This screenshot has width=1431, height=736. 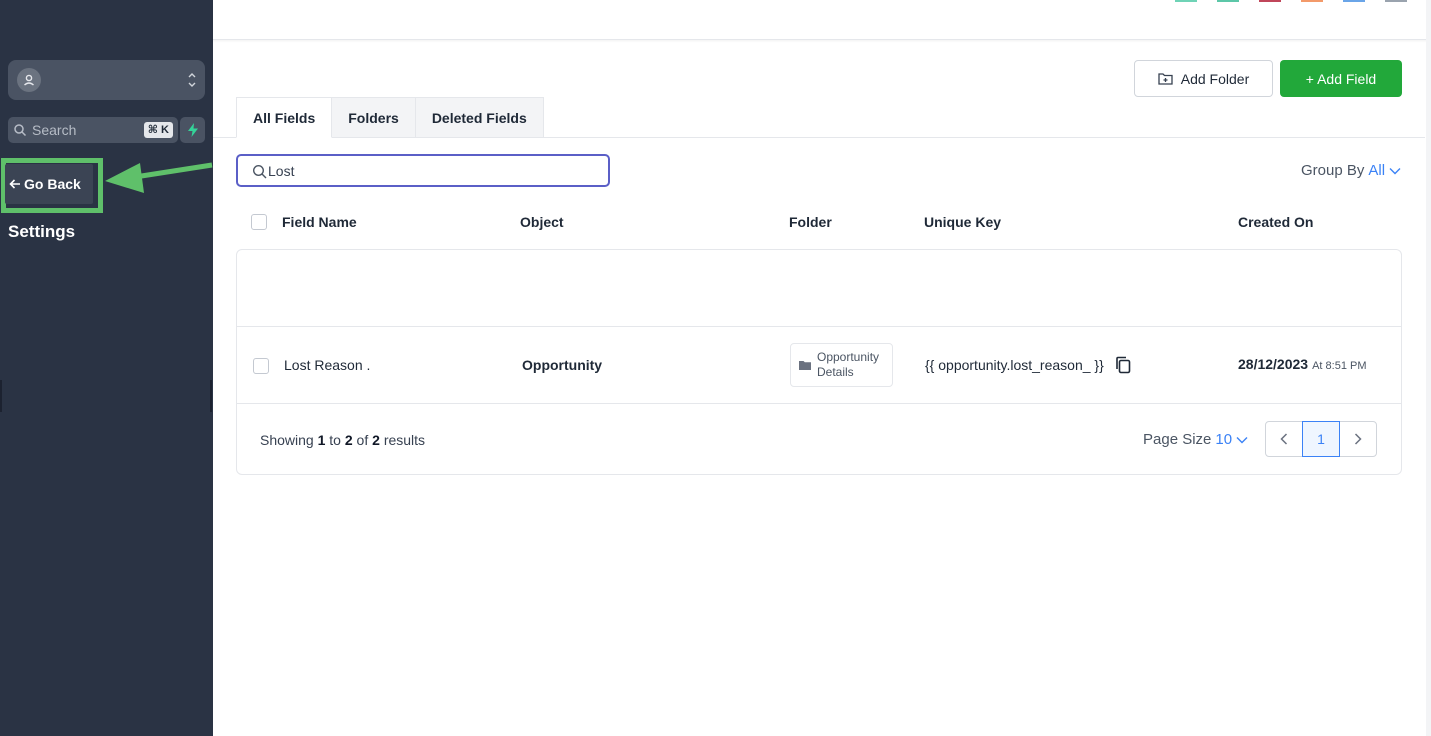 I want to click on page-button-current: 1, so click(x=1321, y=439).